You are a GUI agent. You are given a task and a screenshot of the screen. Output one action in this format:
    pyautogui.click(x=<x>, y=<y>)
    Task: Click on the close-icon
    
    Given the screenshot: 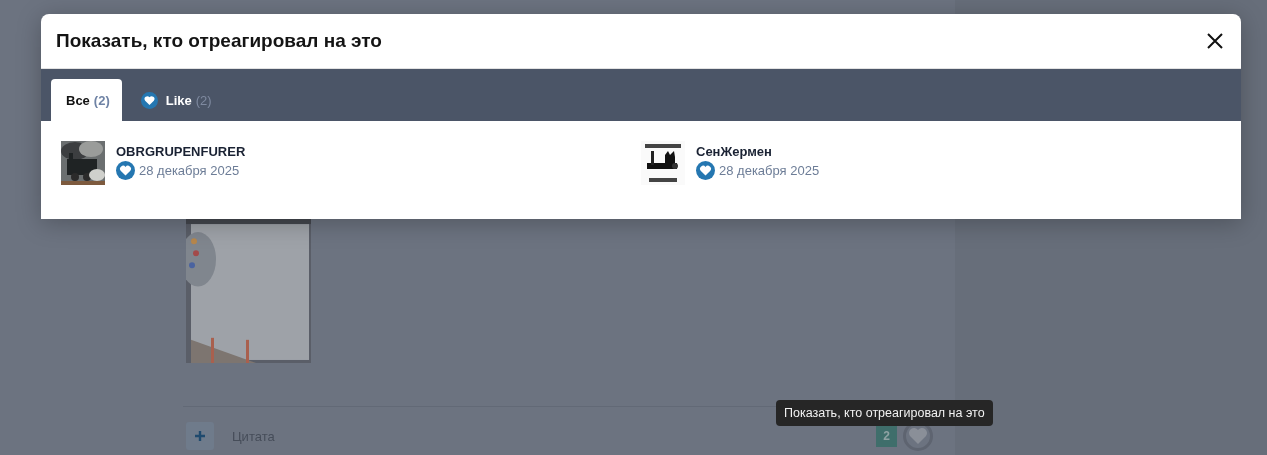 What is the action you would take?
    pyautogui.click(x=1215, y=41)
    